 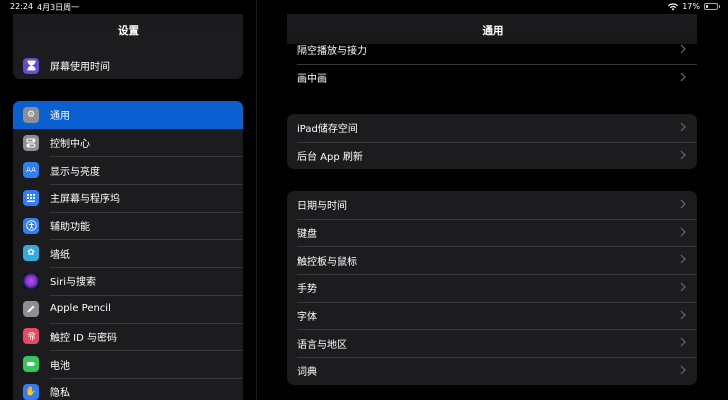 What do you see at coordinates (128, 143) in the screenshot?
I see `sidebar-item-control-center: 控制中心` at bounding box center [128, 143].